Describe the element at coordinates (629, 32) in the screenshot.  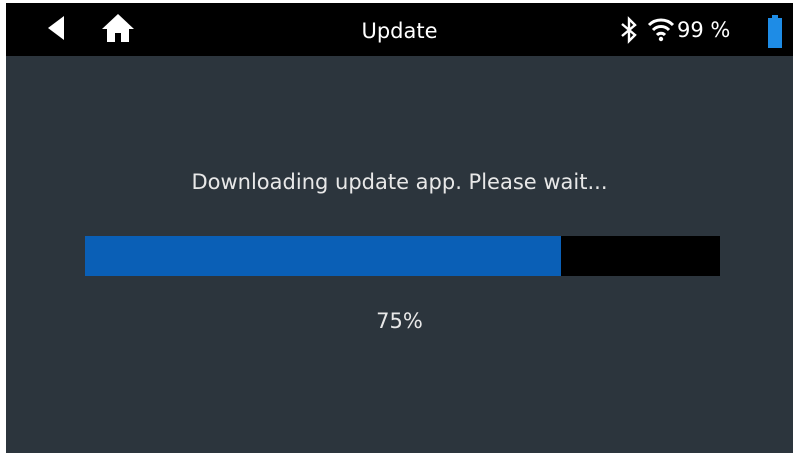
I see `bluetooth-icon` at that location.